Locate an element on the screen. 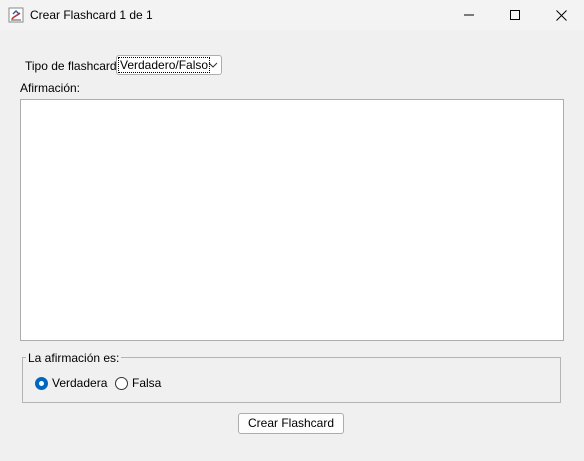 This screenshot has height=461, width=584. radio-falsa-label: Falsa is located at coordinates (146, 383).